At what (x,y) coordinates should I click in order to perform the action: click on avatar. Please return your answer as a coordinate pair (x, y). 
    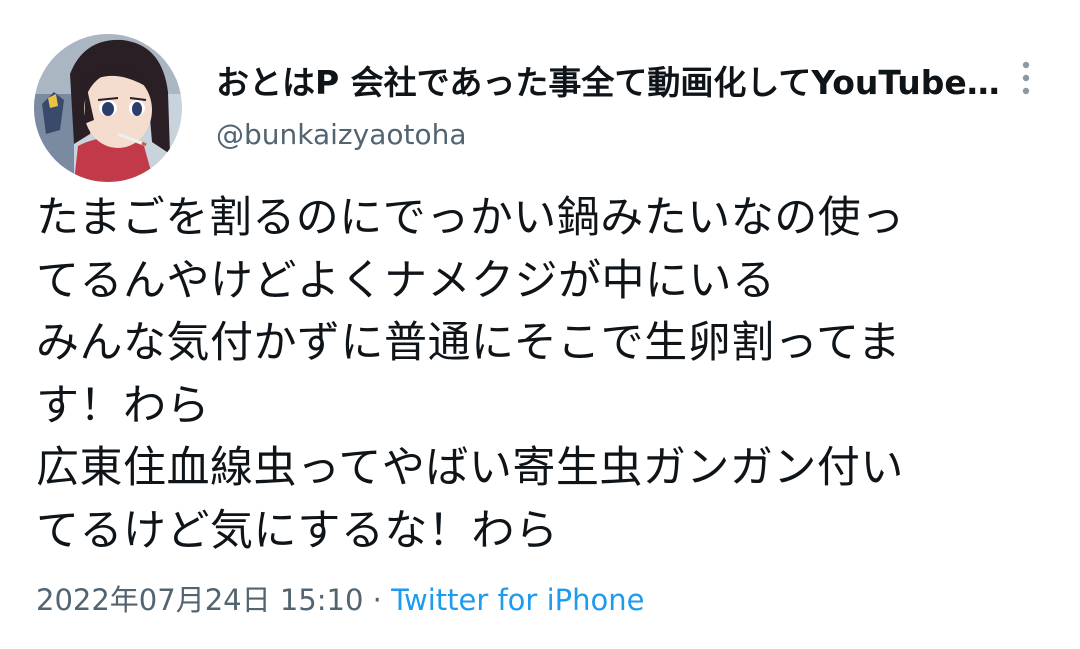
    Looking at the image, I should click on (108, 108).